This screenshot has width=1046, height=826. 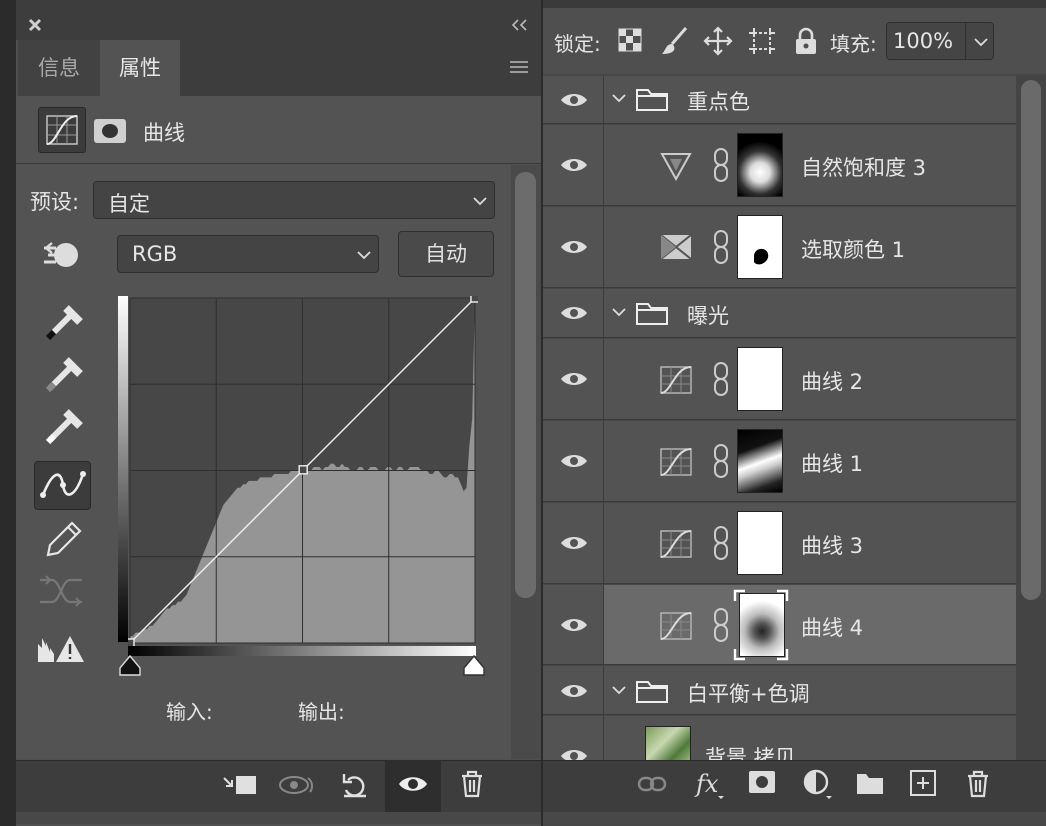 I want to click on layer-name: 选取颜色 1, so click(x=853, y=249).